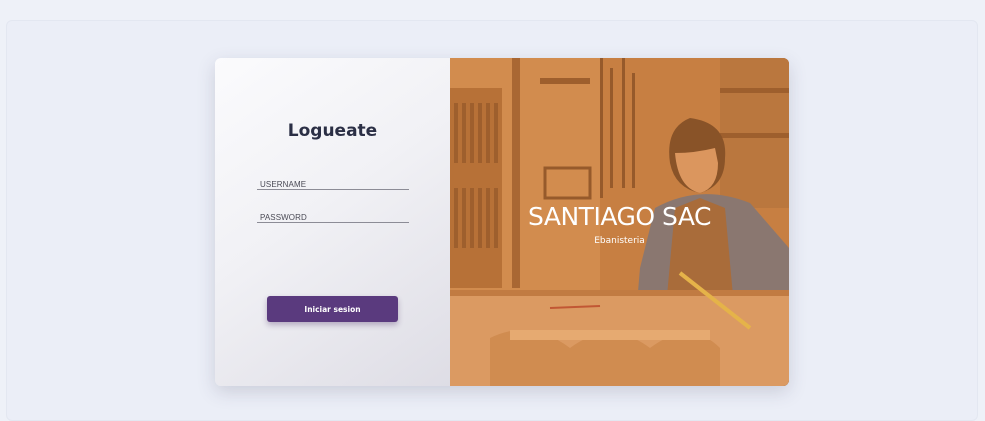 The width and height of the screenshot is (985, 421). I want to click on username-input, so click(333, 184).